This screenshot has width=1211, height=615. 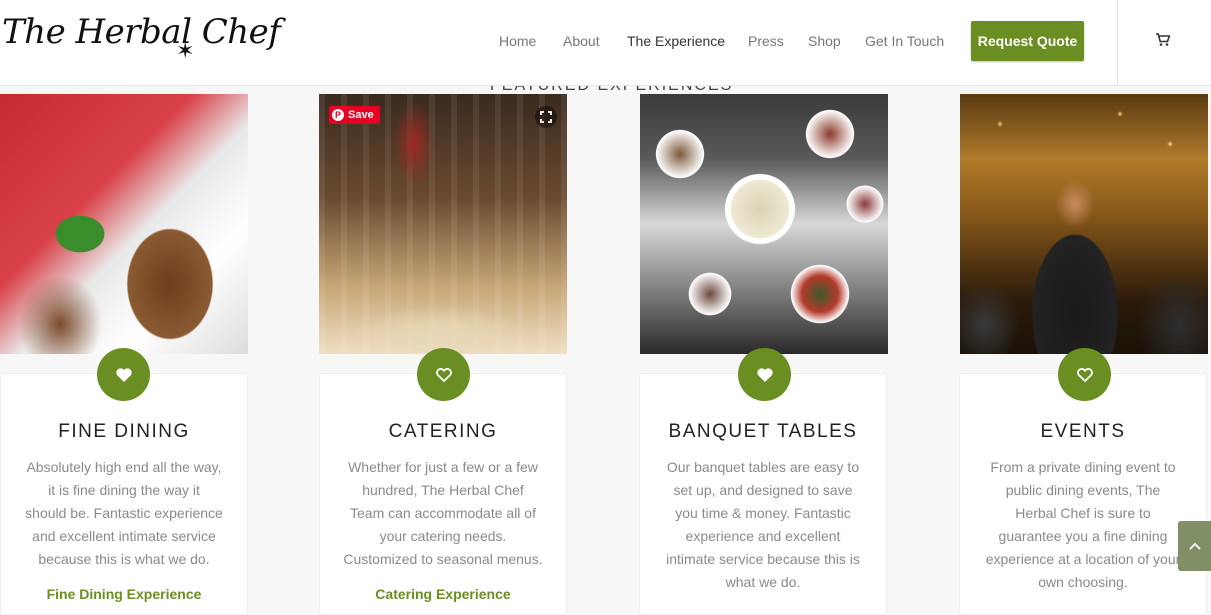 What do you see at coordinates (763, 536) in the screenshot?
I see `desc-line: experience and excellent` at bounding box center [763, 536].